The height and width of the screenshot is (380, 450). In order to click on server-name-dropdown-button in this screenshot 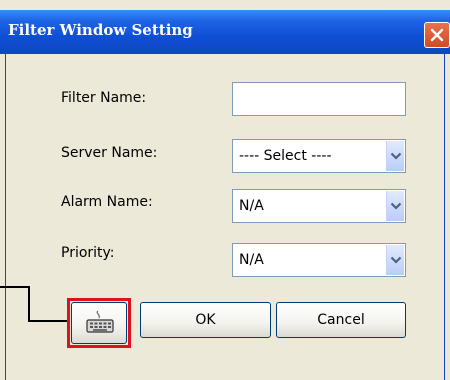, I will do `click(395, 156)`.